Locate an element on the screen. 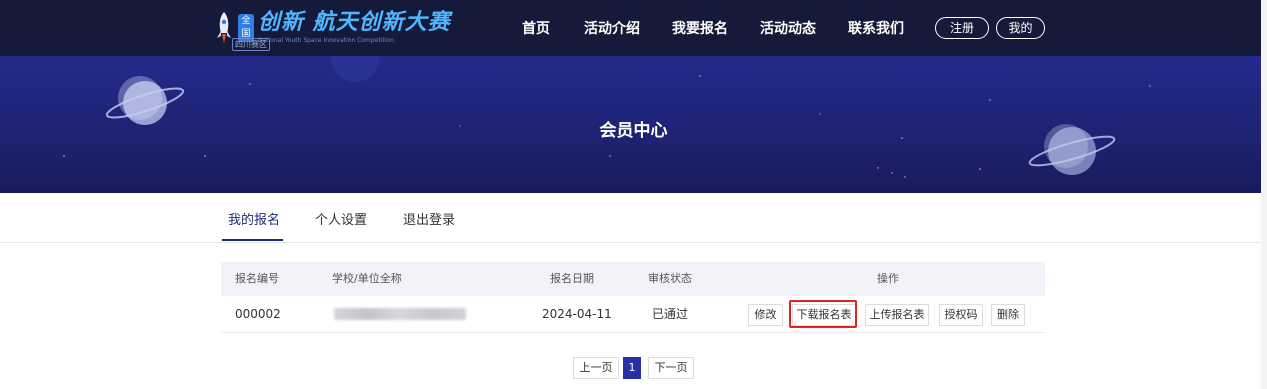 This screenshot has width=1267, height=389. column-header-school: 学校/单位全称 is located at coordinates (367, 278).